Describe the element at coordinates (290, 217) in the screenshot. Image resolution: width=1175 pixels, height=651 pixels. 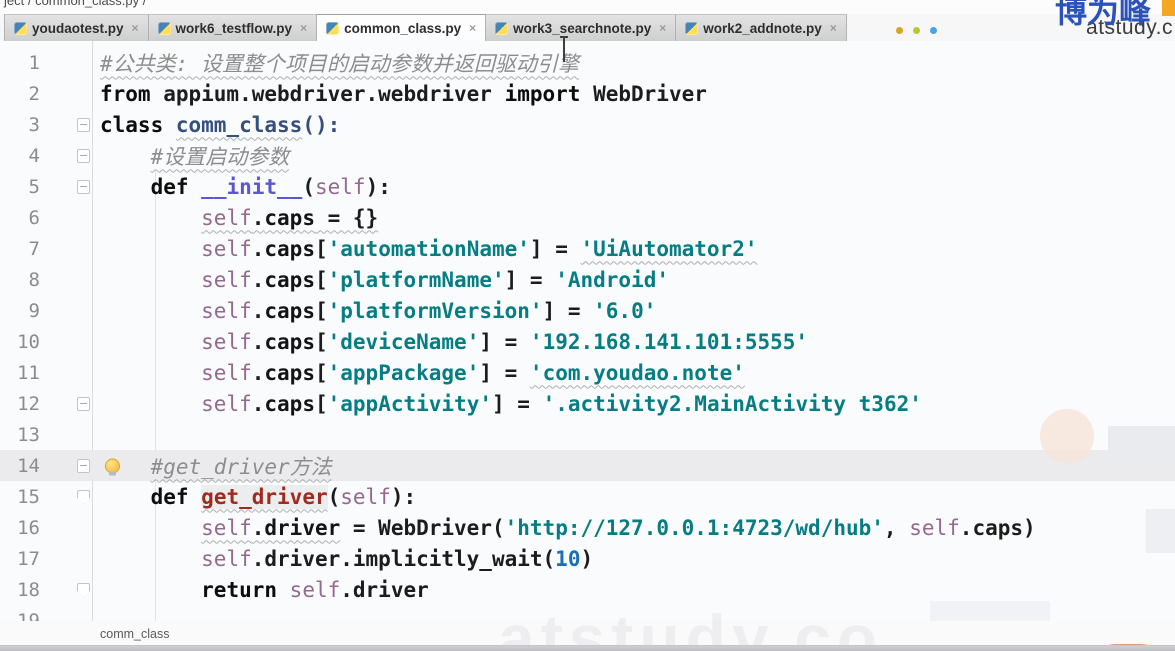
I see `code-text: self.caps = {}` at that location.